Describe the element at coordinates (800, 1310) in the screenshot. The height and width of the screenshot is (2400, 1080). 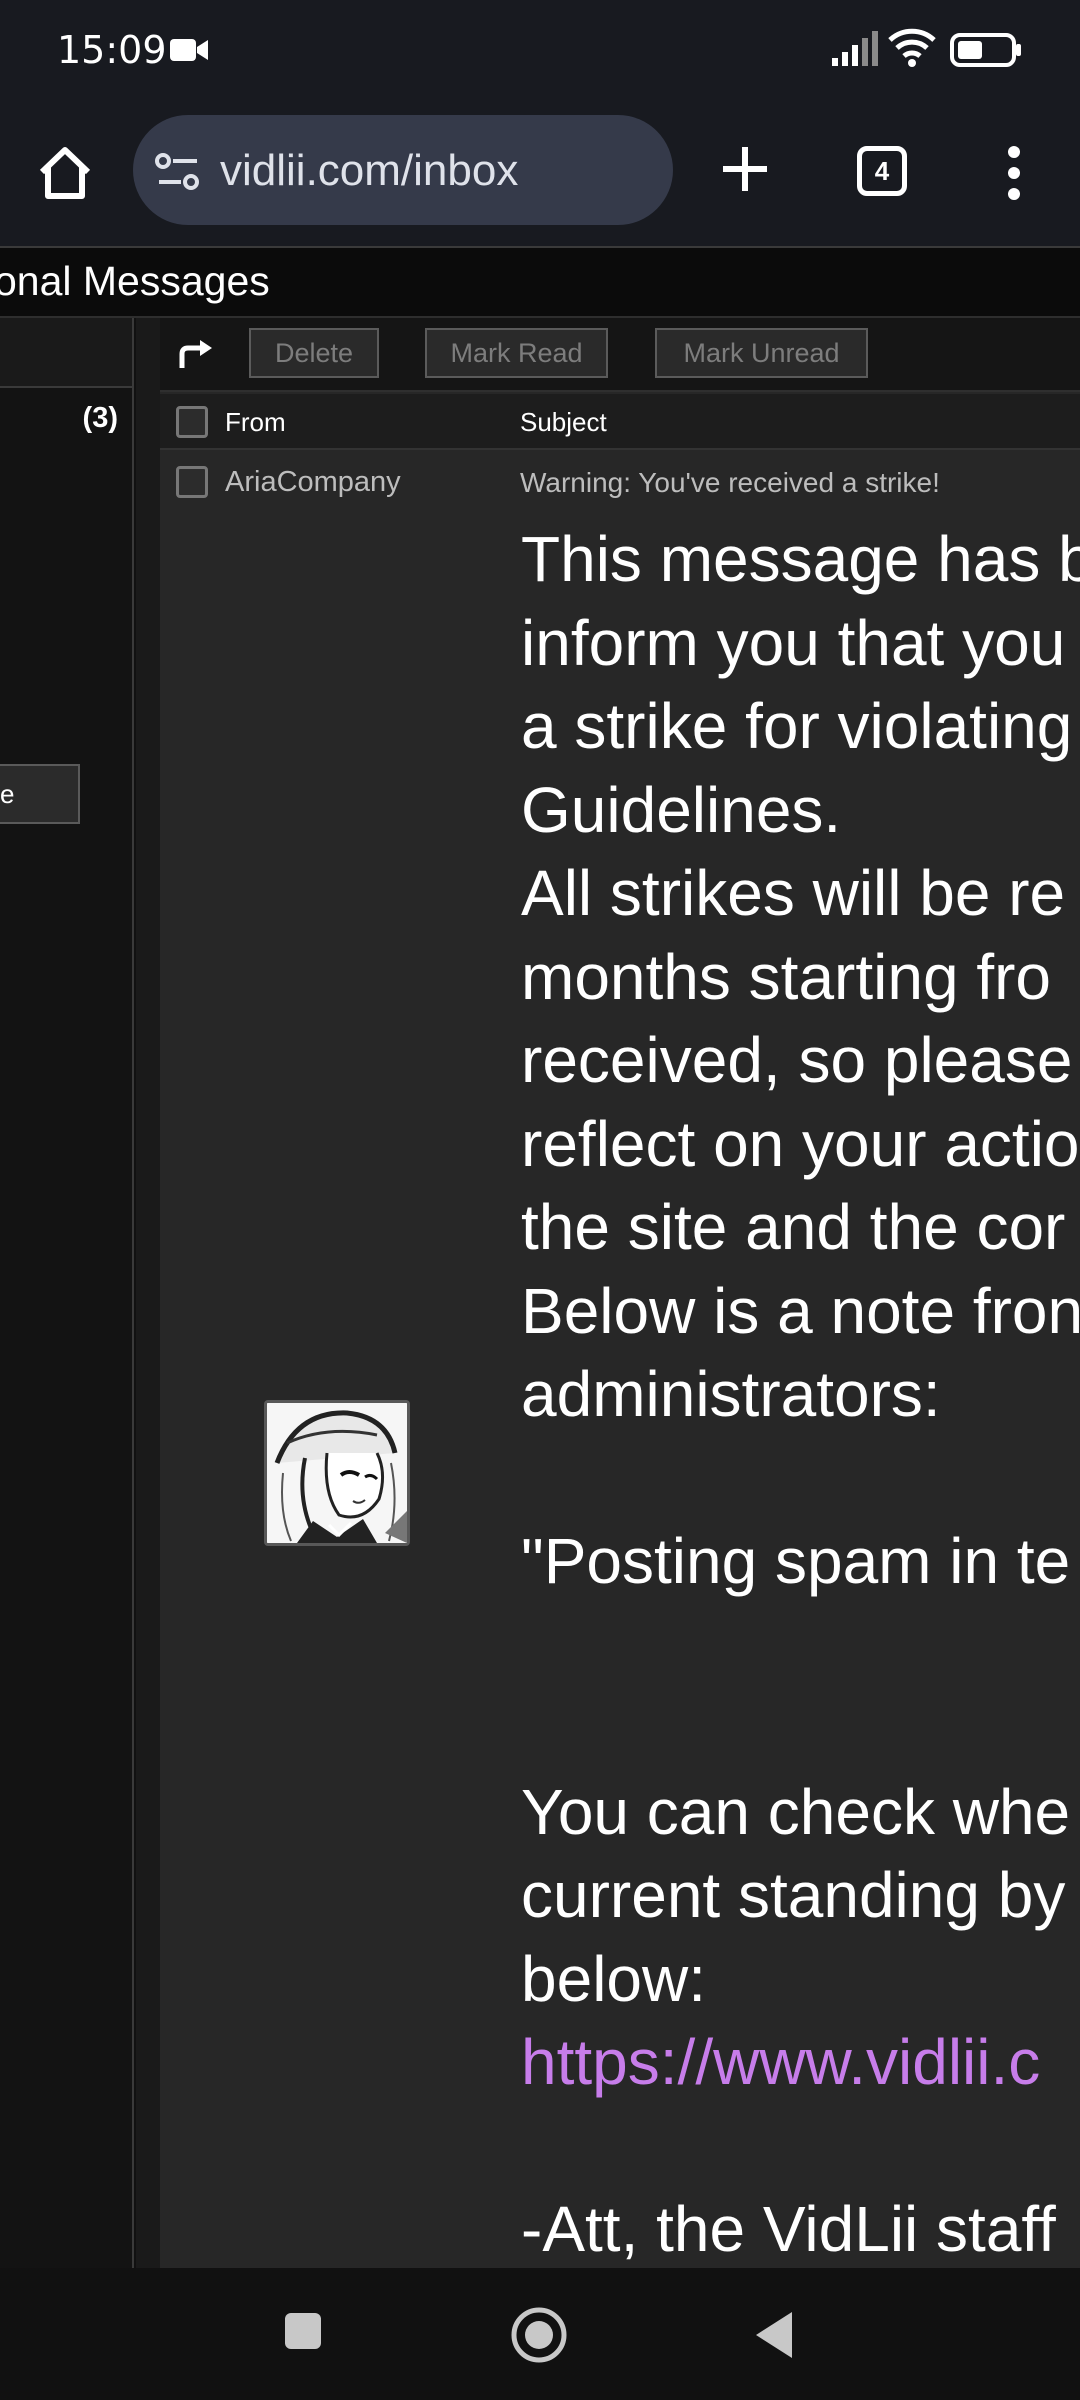
I see `message-line: Below is a note fron` at that location.